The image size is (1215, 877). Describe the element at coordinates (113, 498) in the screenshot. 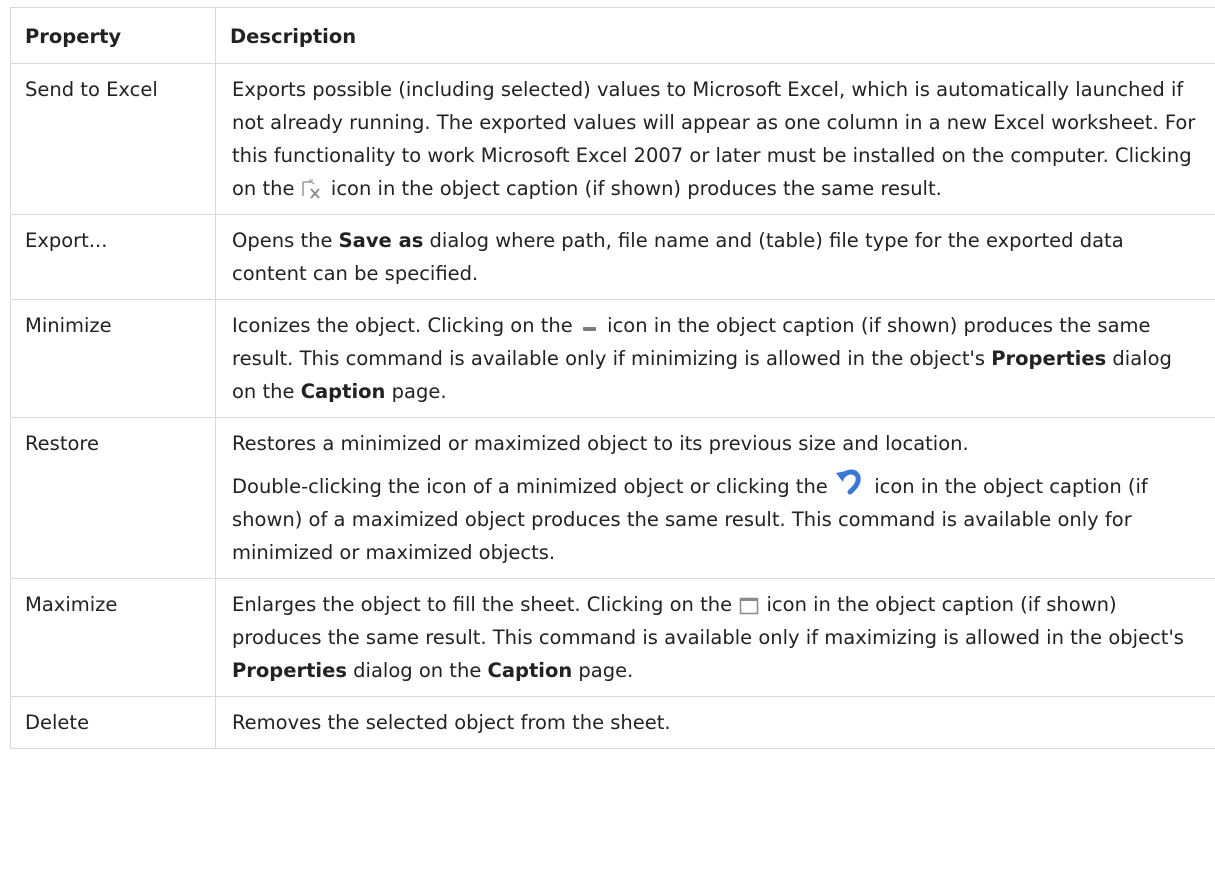

I see `property-name: Restore` at that location.